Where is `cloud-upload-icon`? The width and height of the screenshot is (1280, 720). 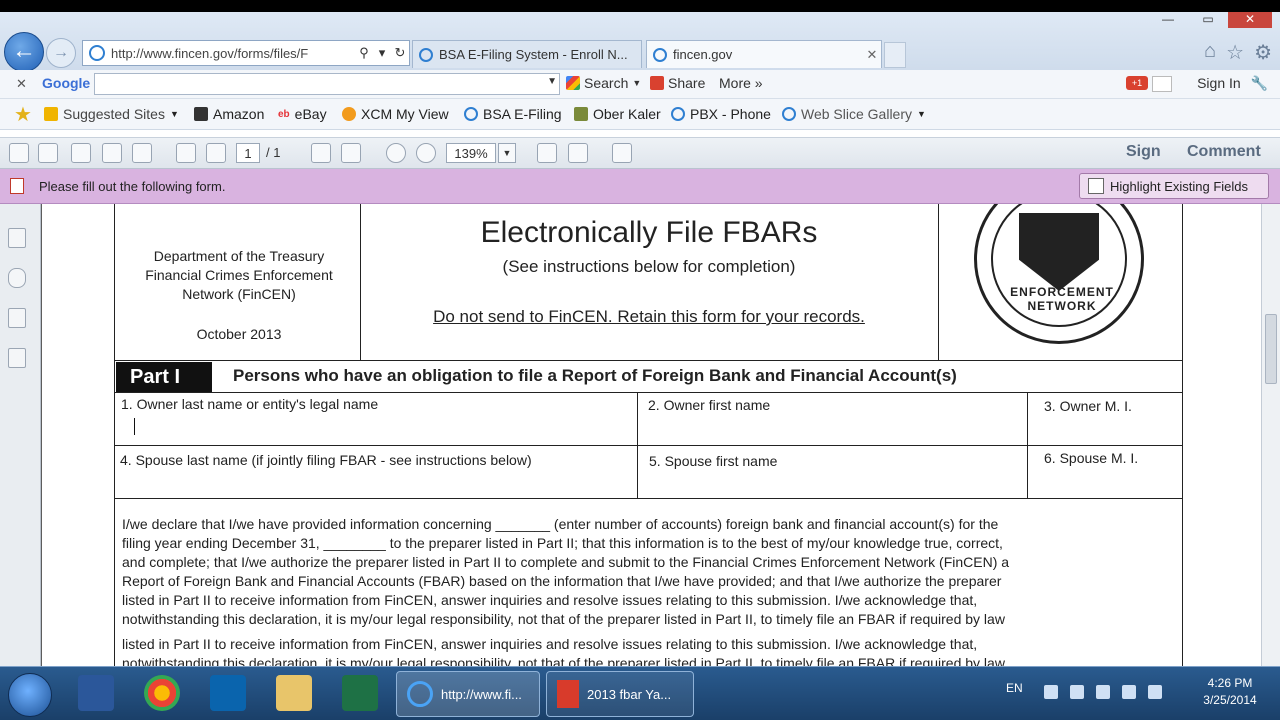 cloud-upload-icon is located at coordinates (48, 153).